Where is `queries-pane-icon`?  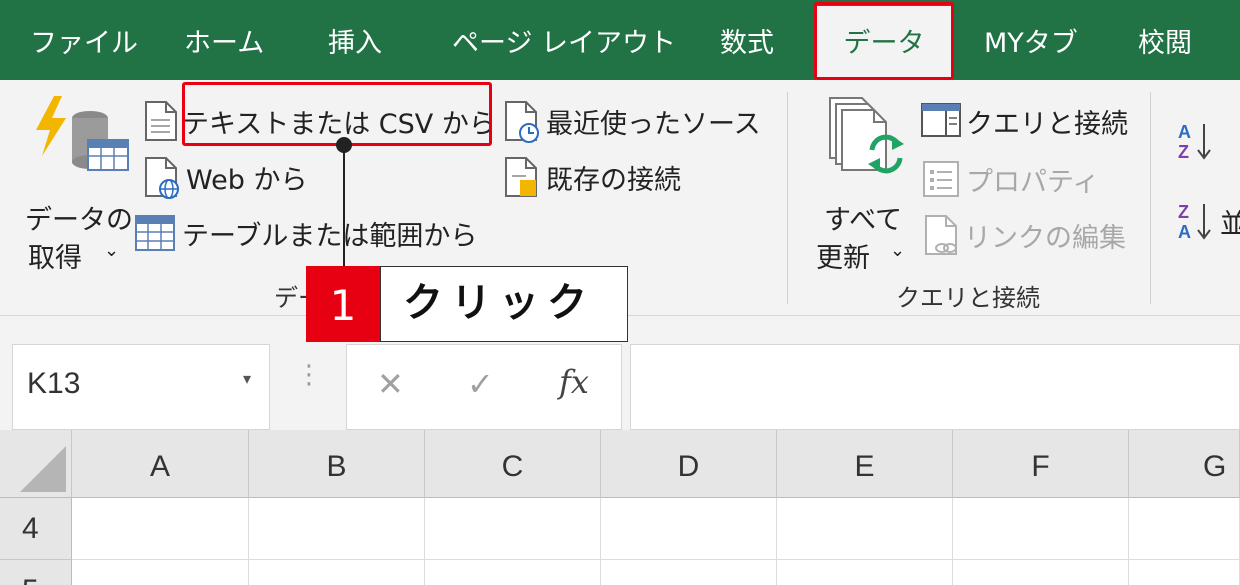
queries-pane-icon is located at coordinates (941, 120).